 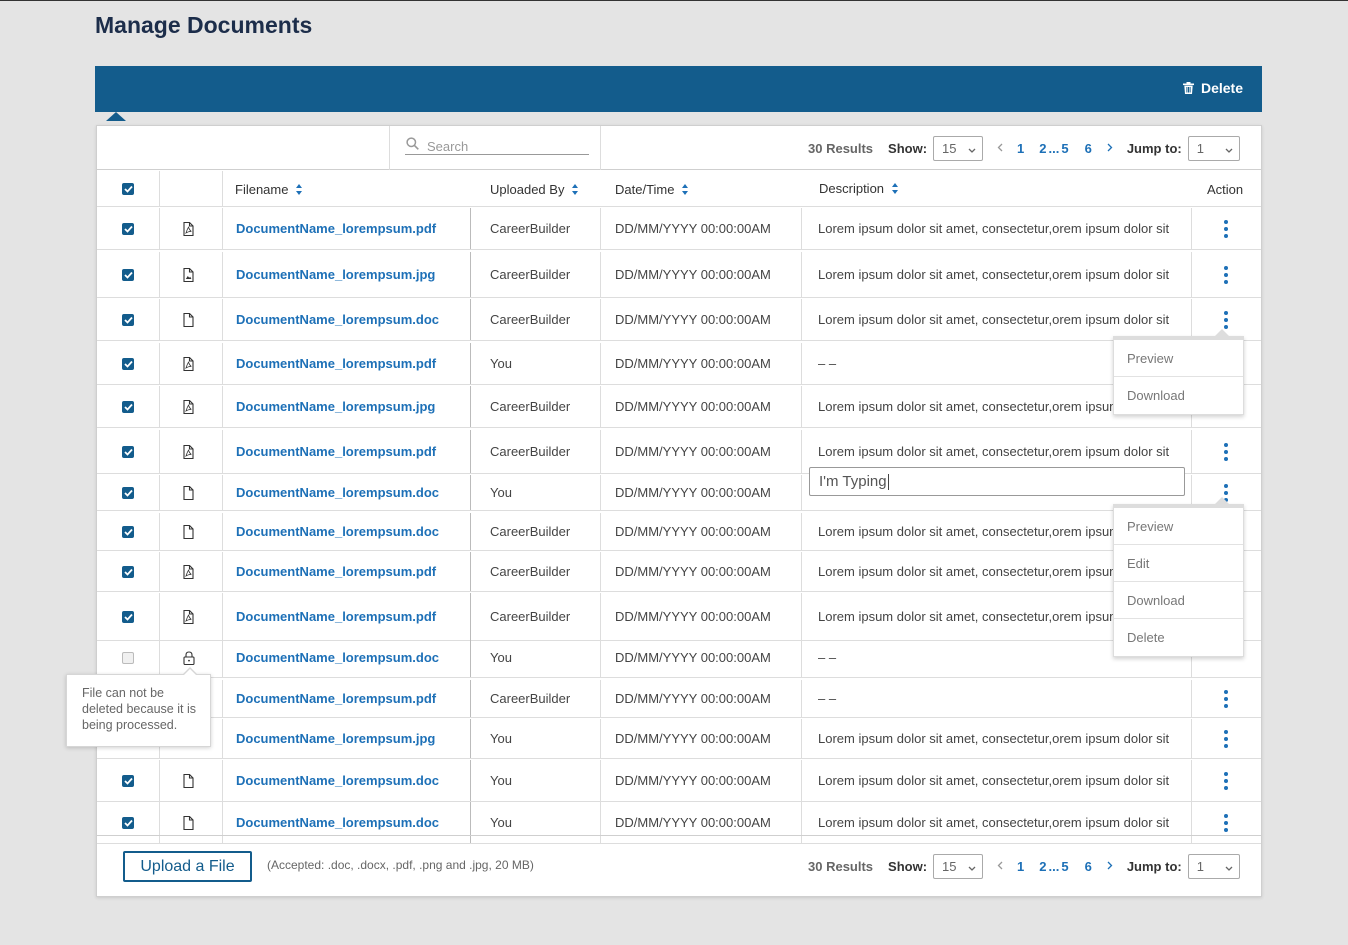 What do you see at coordinates (502, 146) in the screenshot?
I see `search-input` at bounding box center [502, 146].